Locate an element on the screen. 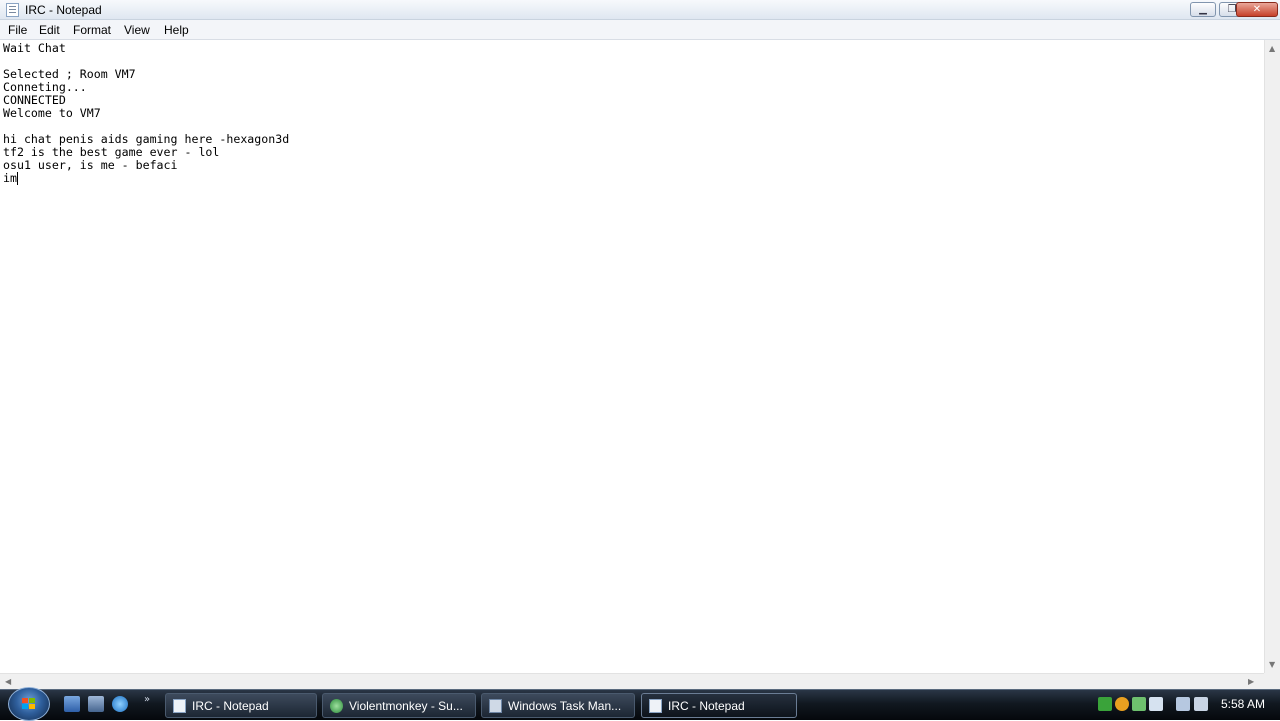 This screenshot has width=1280, height=721. taskbar-button-irc-notepad: IRC - Notepad is located at coordinates (241, 705).